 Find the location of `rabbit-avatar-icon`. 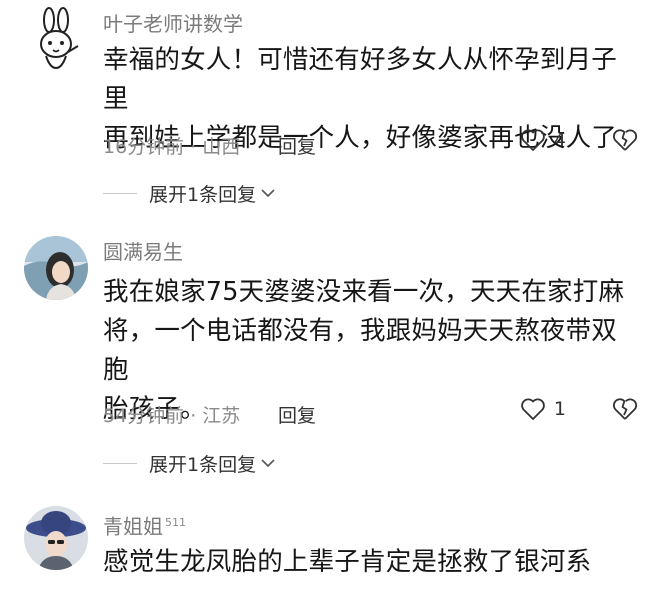

rabbit-avatar-icon is located at coordinates (56, 38).